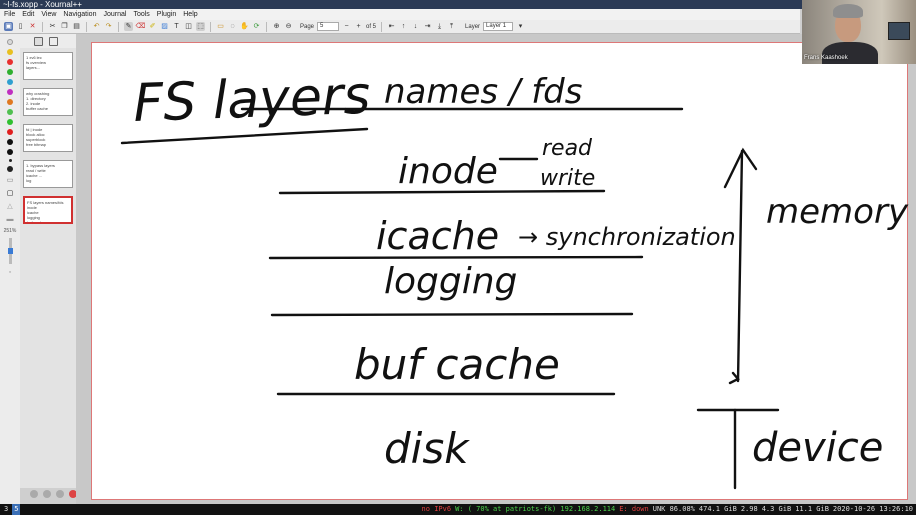 The width and height of the screenshot is (916, 515). Describe the element at coordinates (38, 41) in the screenshot. I see `thumbnail-view-icon` at that location.